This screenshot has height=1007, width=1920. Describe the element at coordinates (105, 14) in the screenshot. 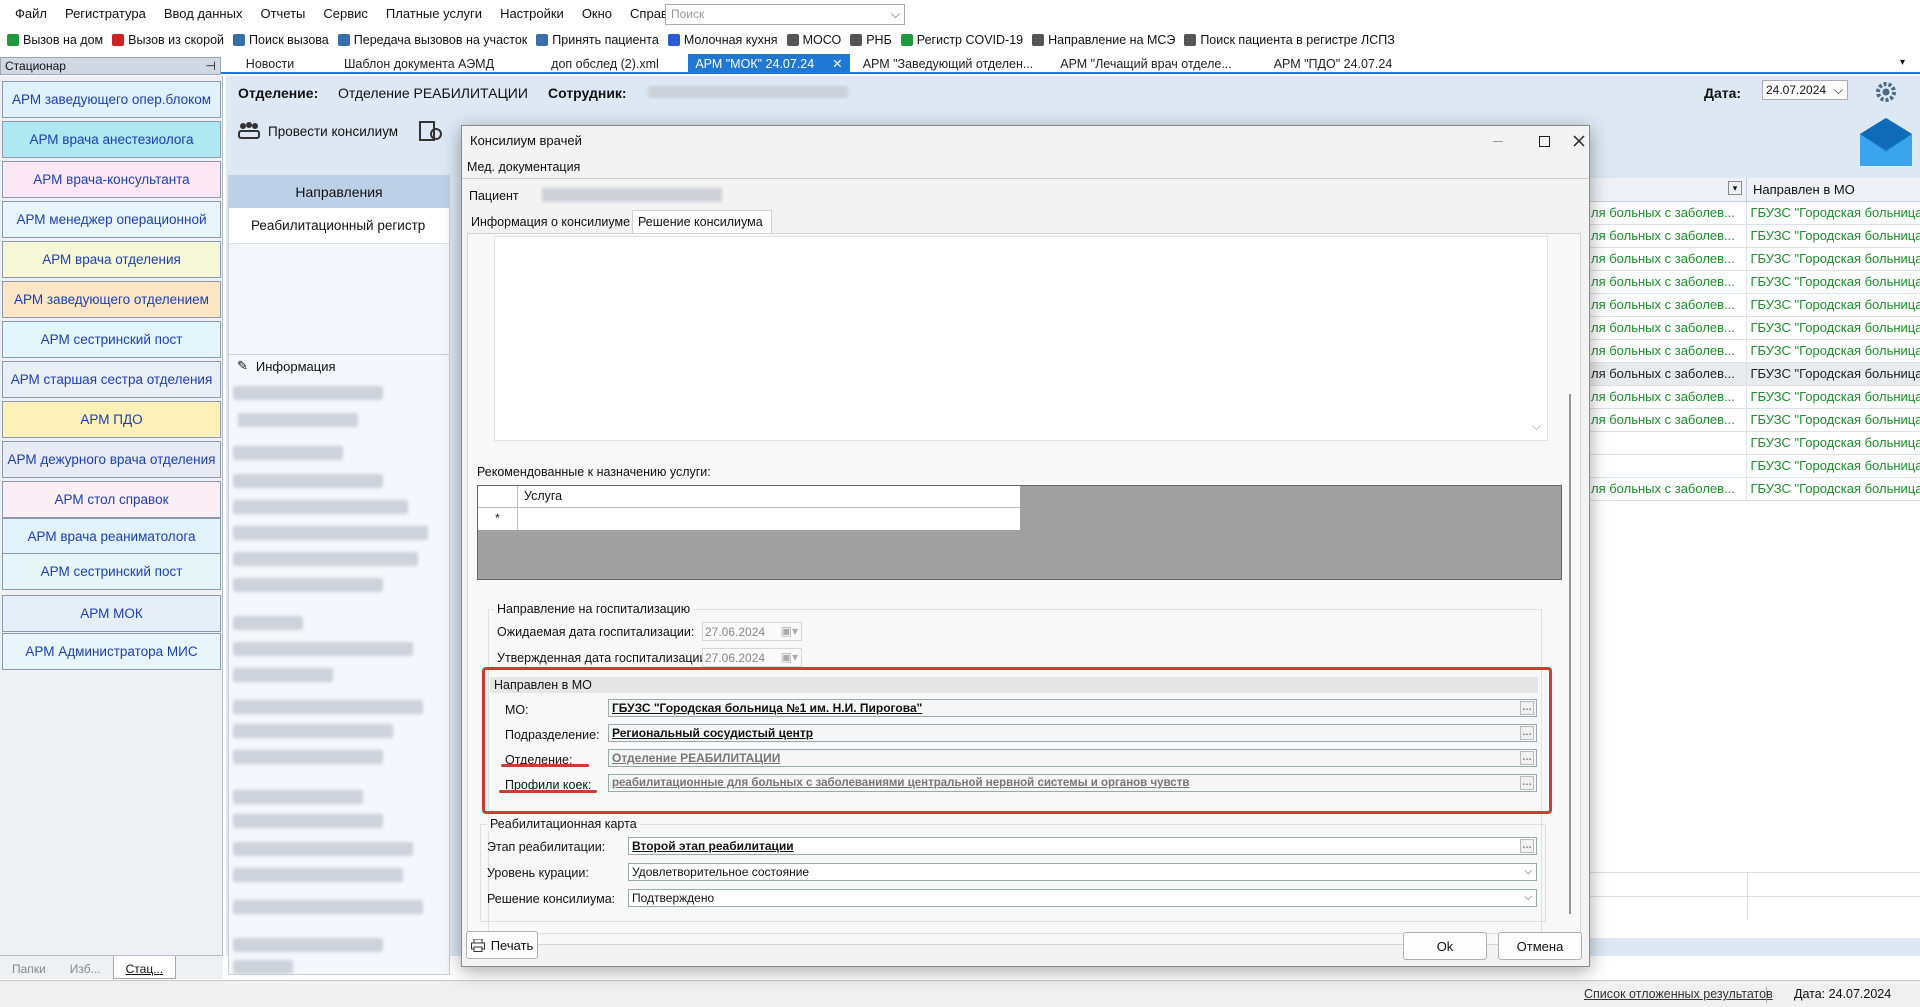

I see `menu-item: Регистратура` at that location.